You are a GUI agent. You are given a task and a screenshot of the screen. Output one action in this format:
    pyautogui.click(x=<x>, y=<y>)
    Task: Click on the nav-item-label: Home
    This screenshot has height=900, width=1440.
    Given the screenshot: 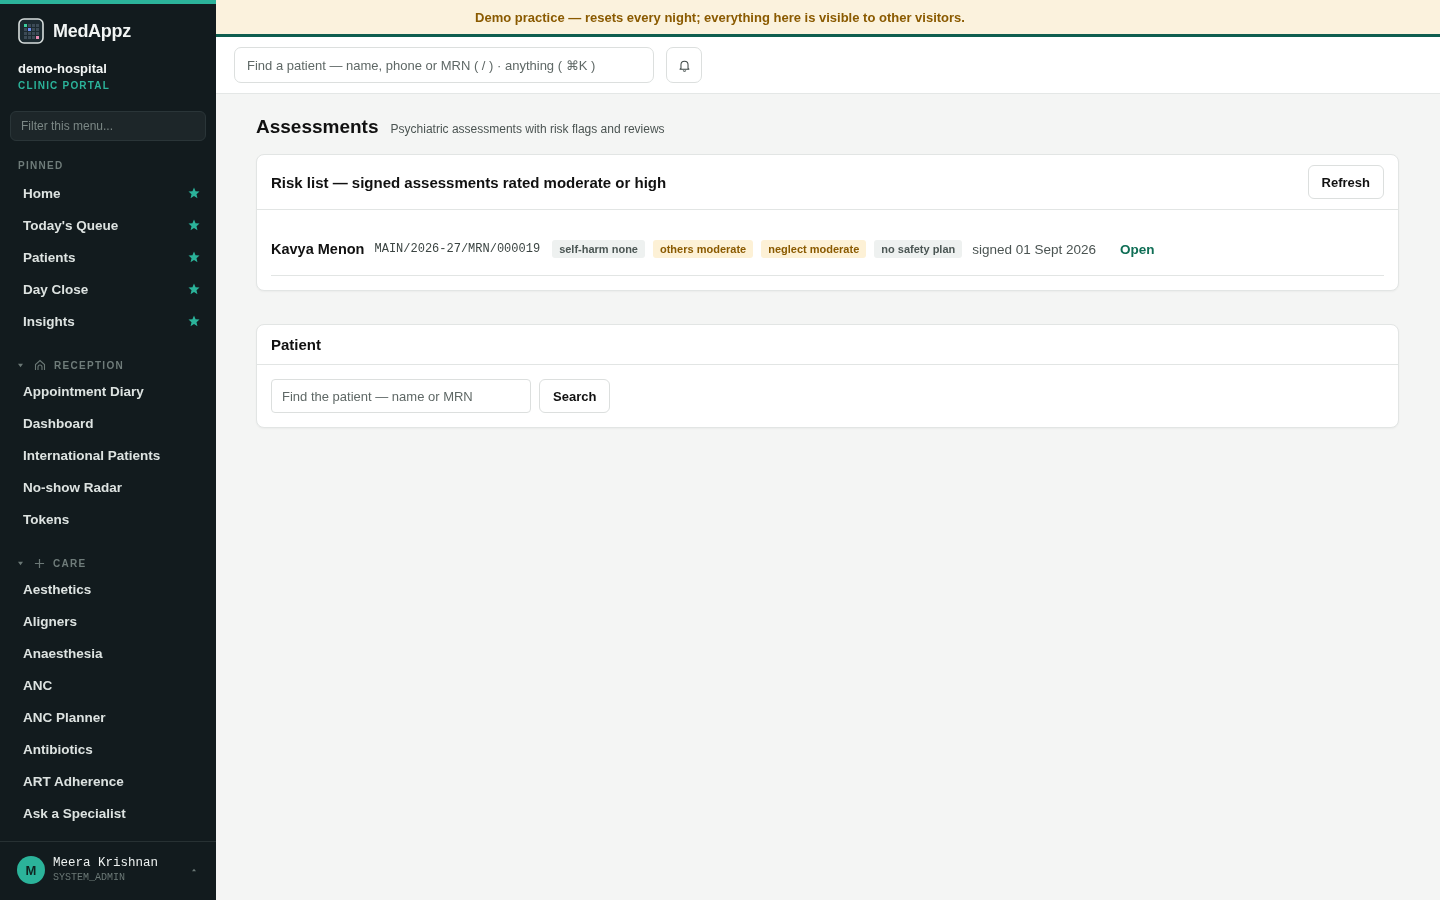 What is the action you would take?
    pyautogui.click(x=42, y=193)
    